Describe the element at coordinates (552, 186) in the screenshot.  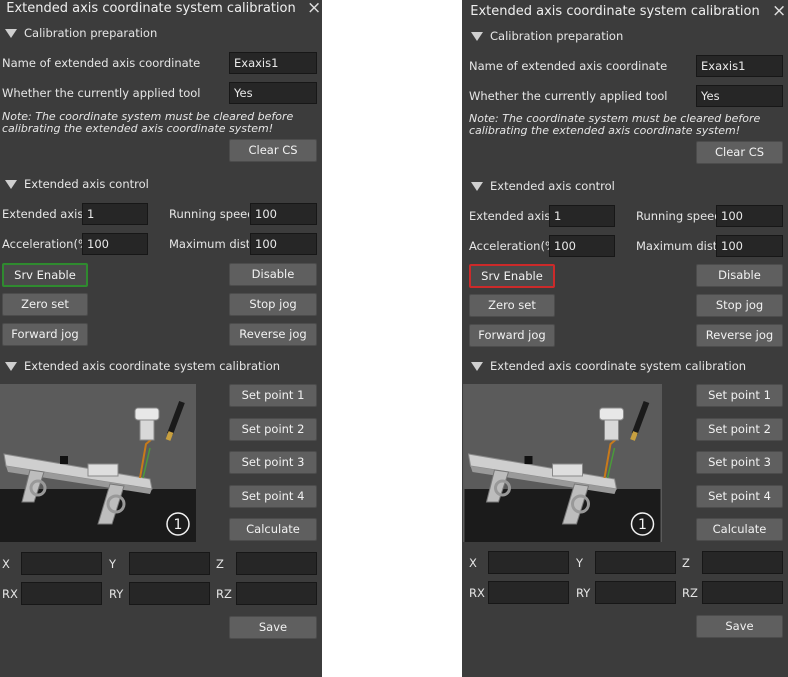
I see `section-title: Extended axis control` at that location.